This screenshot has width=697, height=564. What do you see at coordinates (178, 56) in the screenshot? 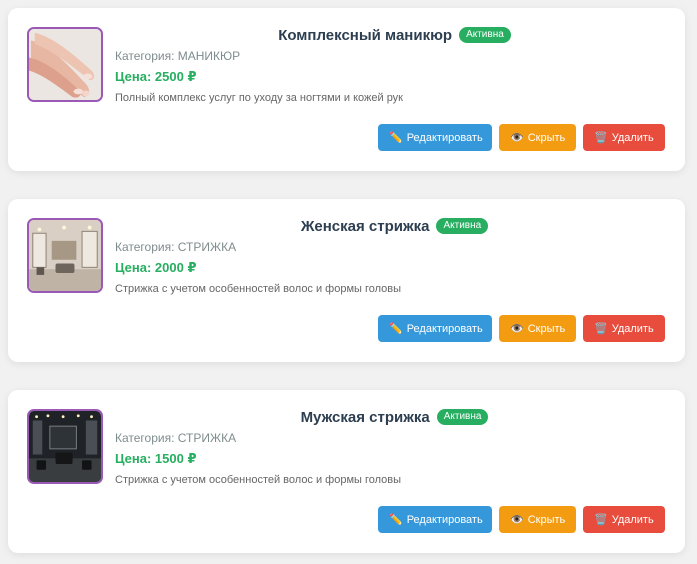
I see `service-category: Категория: МАНИКЮР` at bounding box center [178, 56].